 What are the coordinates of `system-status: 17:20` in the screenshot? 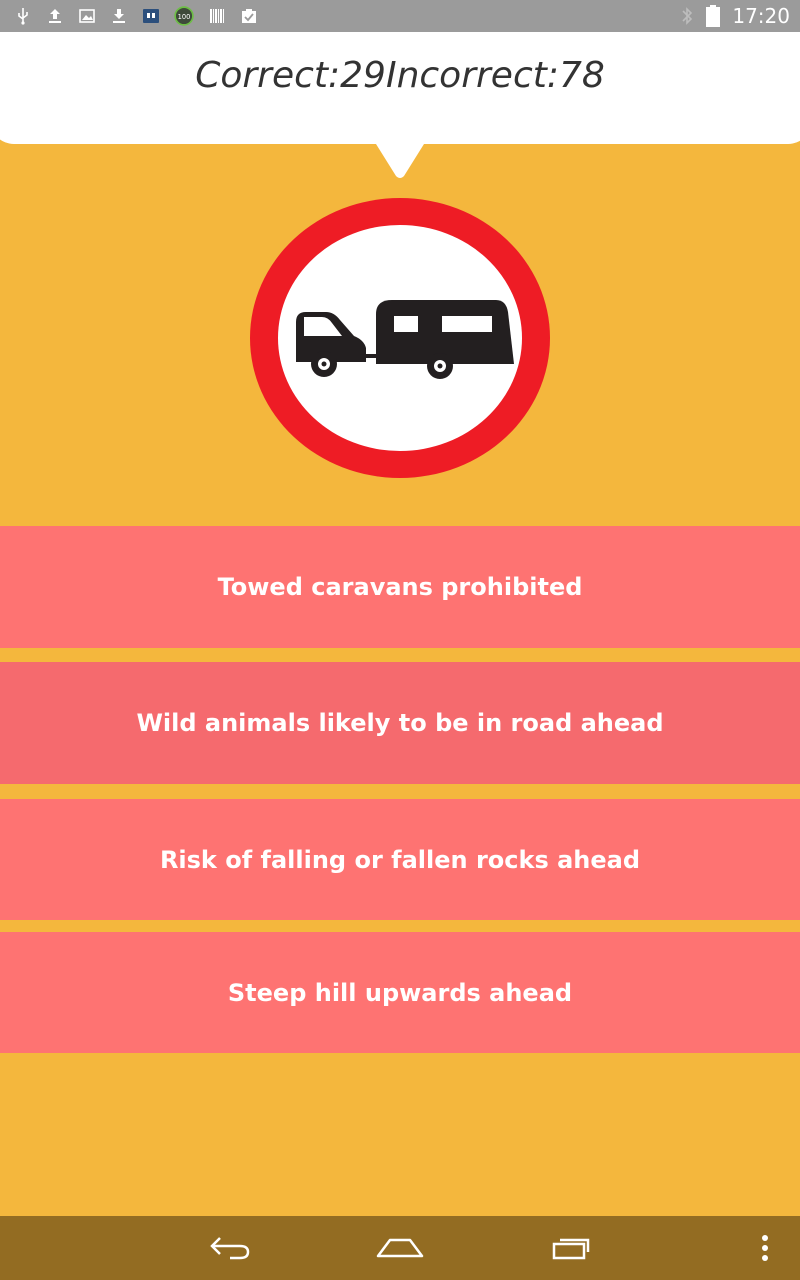 It's located at (735, 16).